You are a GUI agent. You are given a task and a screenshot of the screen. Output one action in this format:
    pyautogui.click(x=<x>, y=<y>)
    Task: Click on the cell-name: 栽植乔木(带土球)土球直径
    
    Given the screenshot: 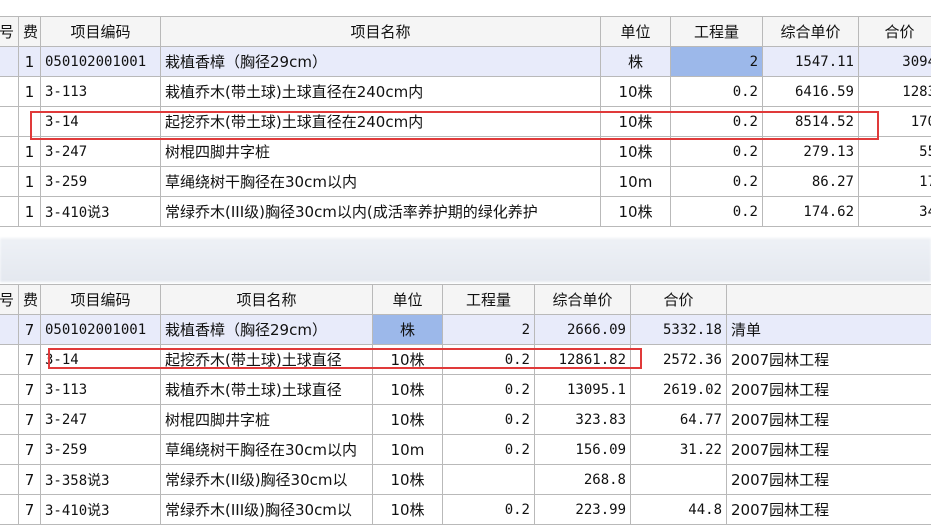 What is the action you would take?
    pyautogui.click(x=267, y=390)
    